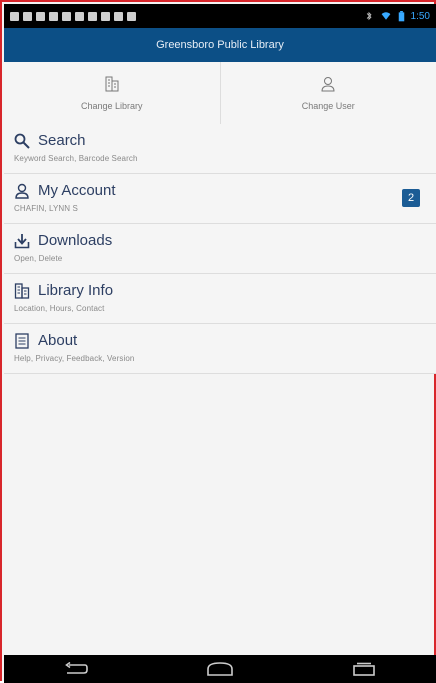 The image size is (436, 683). I want to click on status-right: 1:50, so click(397, 16).